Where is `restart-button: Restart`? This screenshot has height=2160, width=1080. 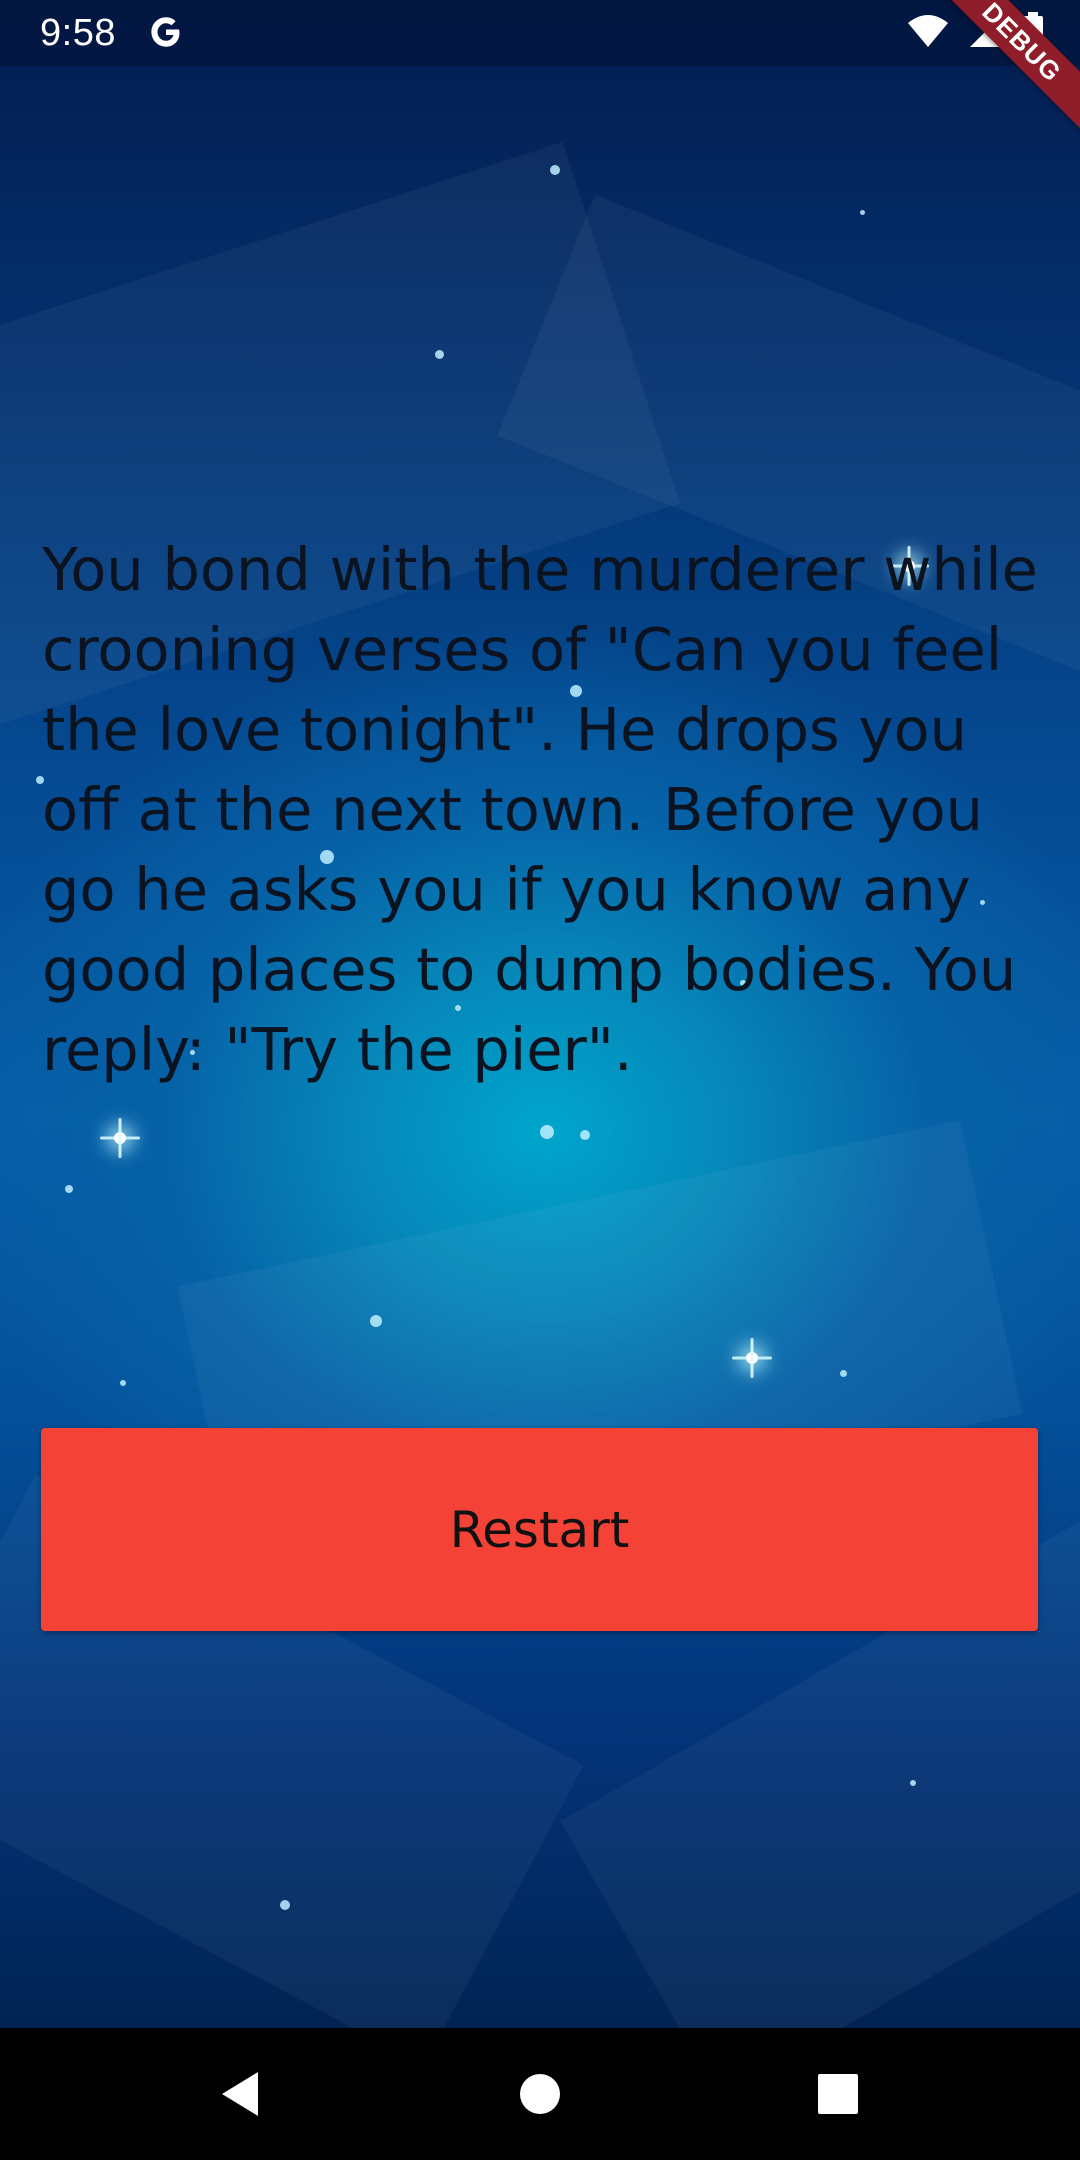 restart-button: Restart is located at coordinates (539, 1529).